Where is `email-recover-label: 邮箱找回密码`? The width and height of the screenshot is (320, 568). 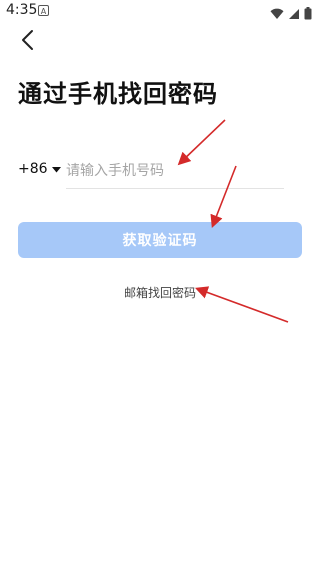 email-recover-label: 邮箱找回密码 is located at coordinates (159, 293).